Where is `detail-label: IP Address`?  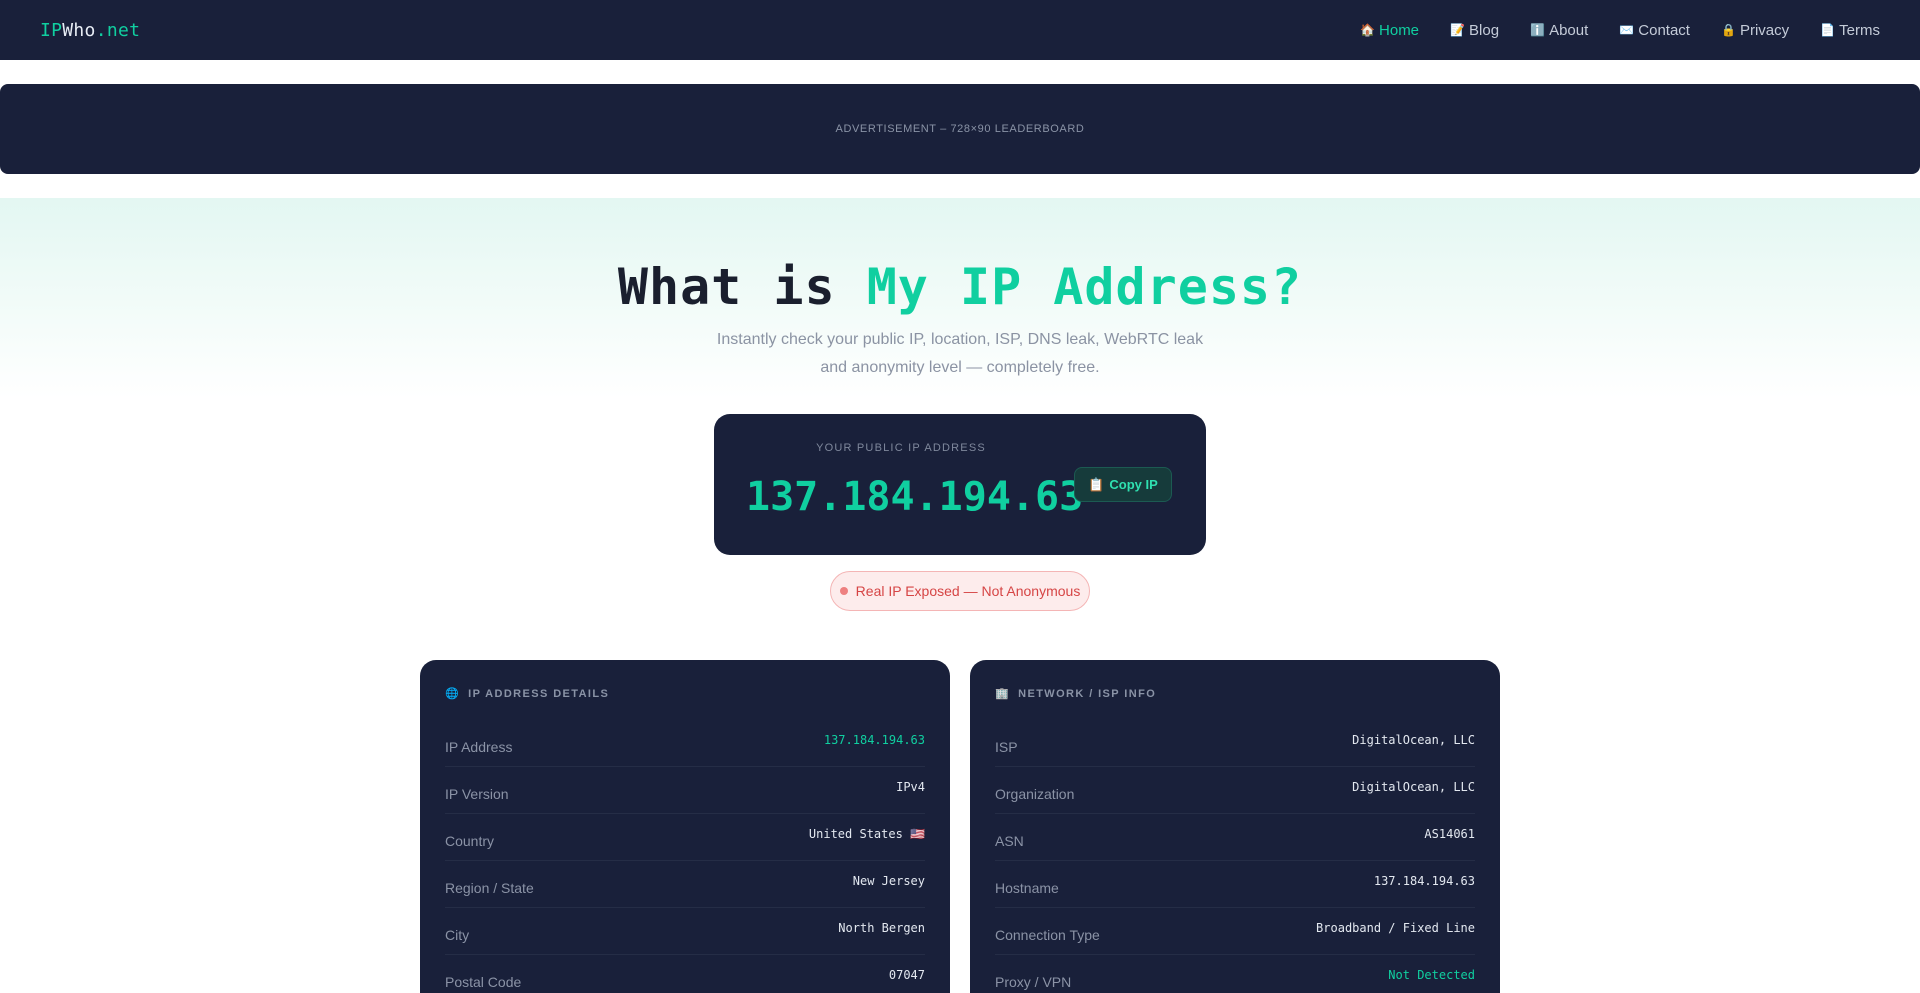
detail-label: IP Address is located at coordinates (479, 747).